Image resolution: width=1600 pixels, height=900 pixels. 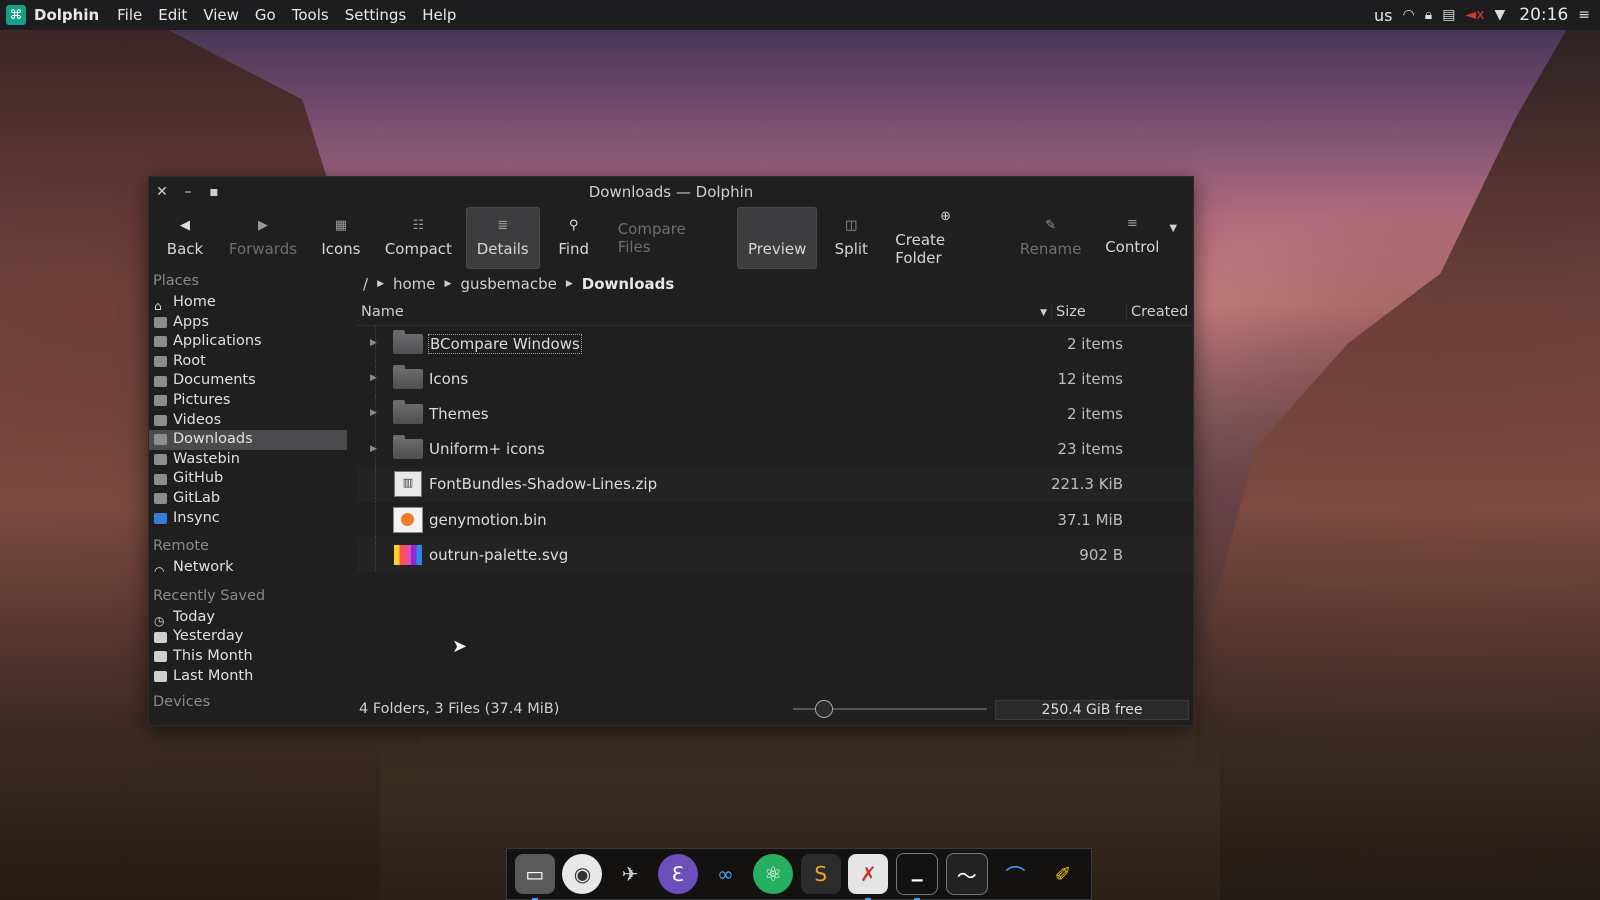 I want to click on clock: 20:16, so click(x=1543, y=15).